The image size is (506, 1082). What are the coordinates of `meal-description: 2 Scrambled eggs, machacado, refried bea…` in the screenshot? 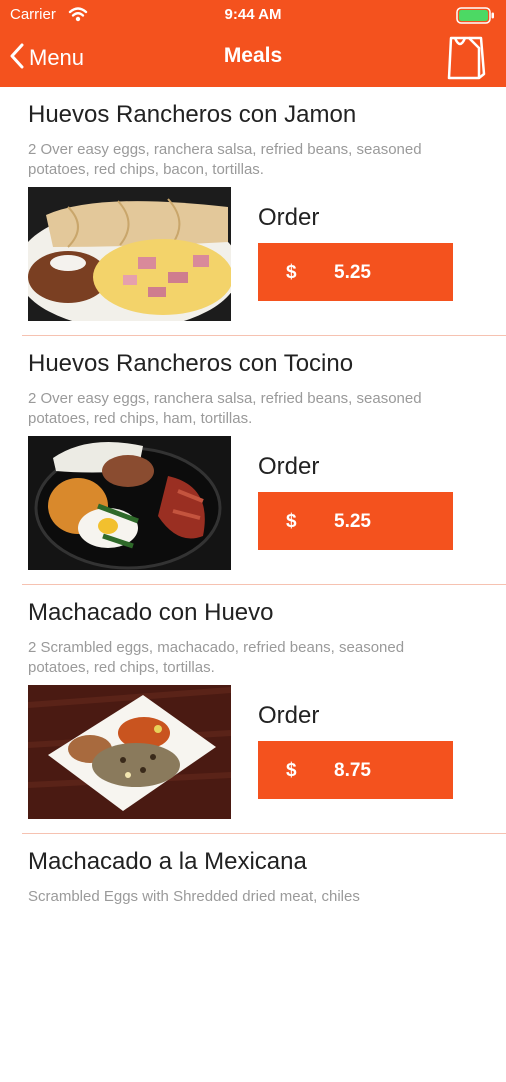 It's located at (216, 657).